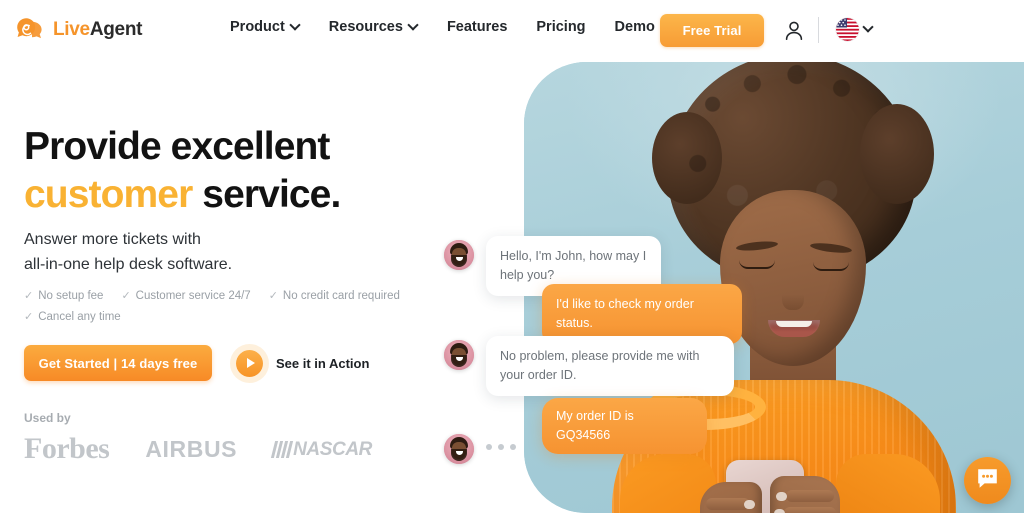 The image size is (1024, 513). I want to click on header-divider, so click(818, 30).